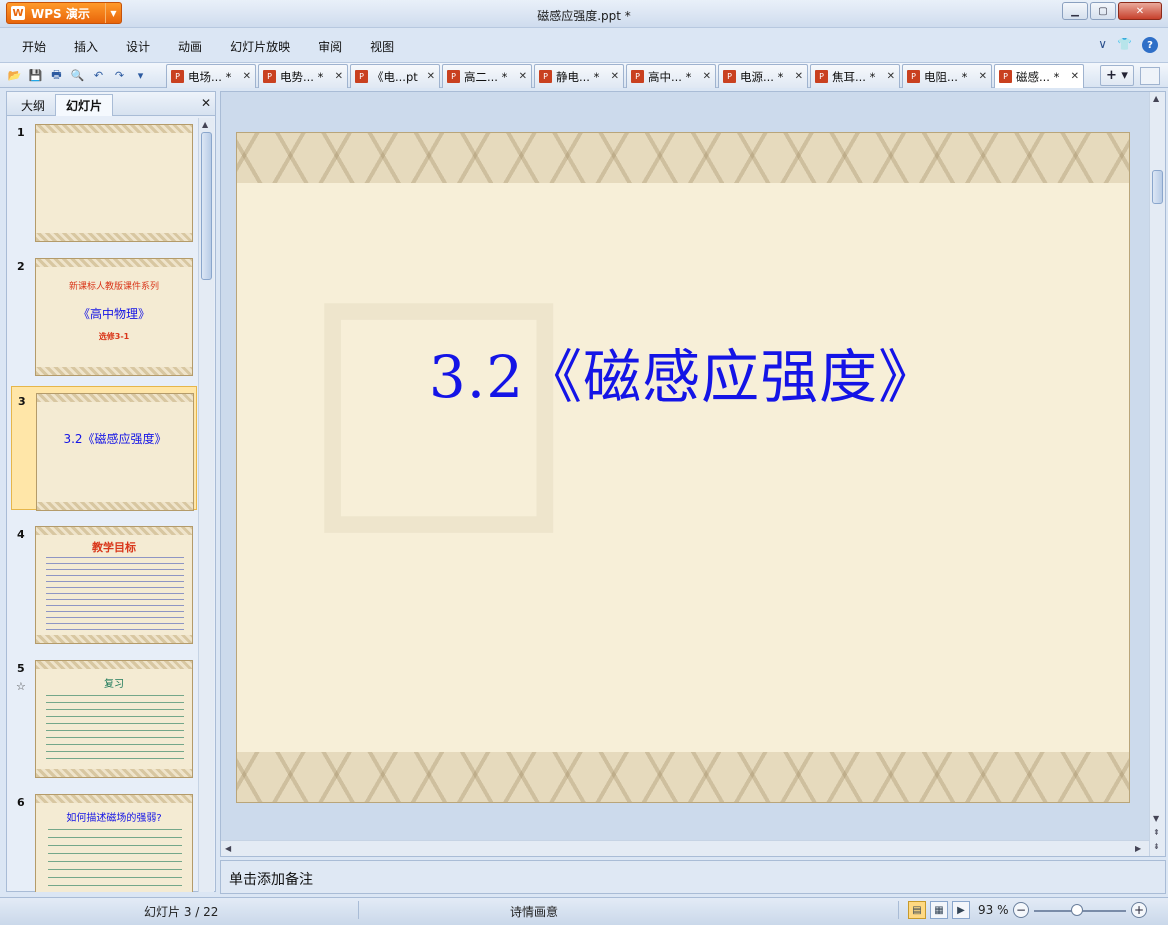 Image resolution: width=1168 pixels, height=925 pixels. Describe the element at coordinates (114, 719) in the screenshot. I see `slide-preview: 复习` at that location.